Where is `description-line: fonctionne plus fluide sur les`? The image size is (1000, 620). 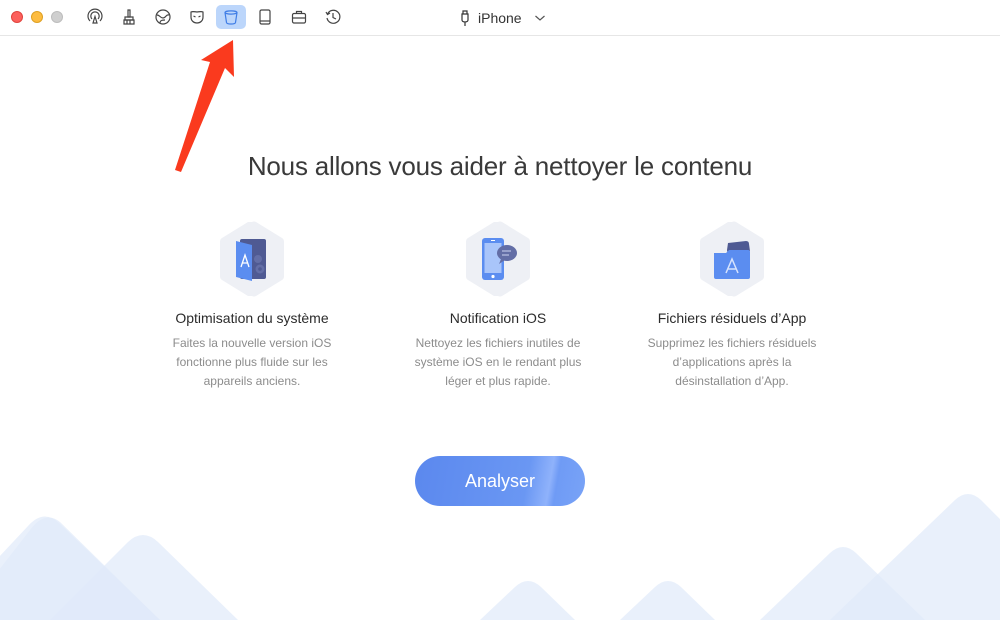 description-line: fonctionne plus fluide sur les is located at coordinates (252, 362).